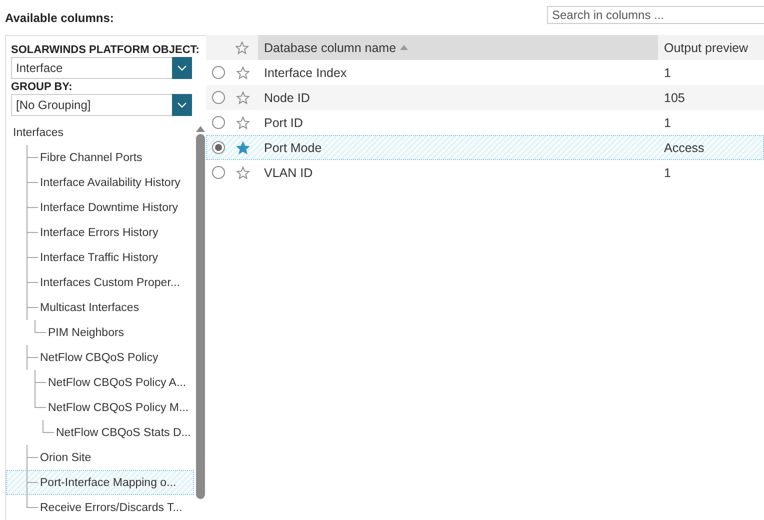 The height and width of the screenshot is (520, 764). I want to click on tree-item: Orion Site, so click(100, 457).